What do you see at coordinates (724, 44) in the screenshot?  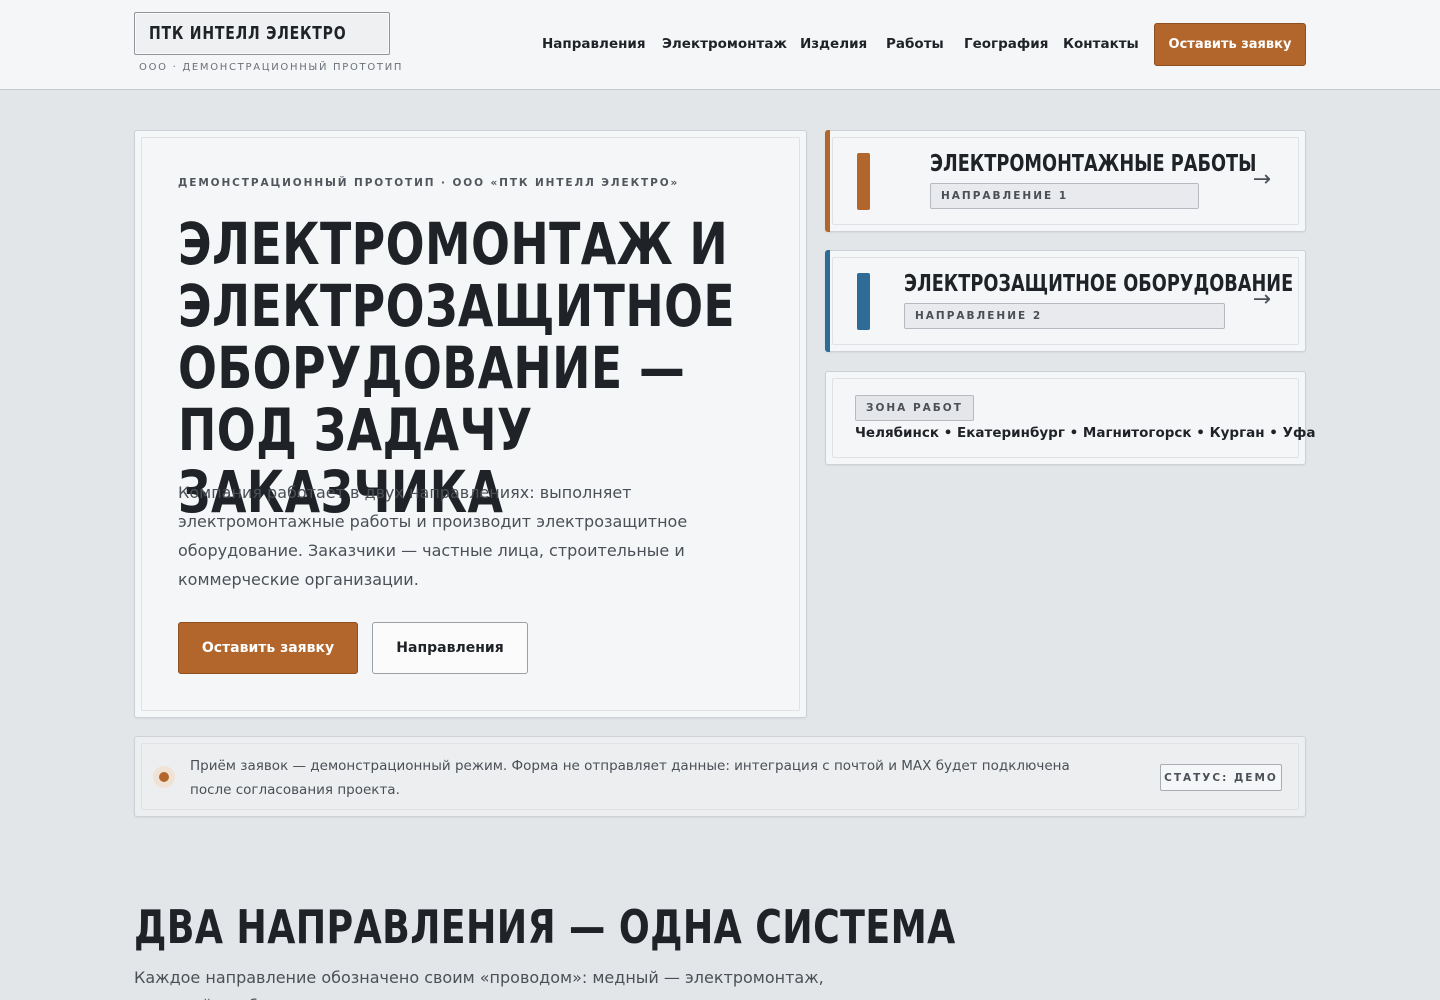 I see `nav-item-electromontage: Электромонтаж` at bounding box center [724, 44].